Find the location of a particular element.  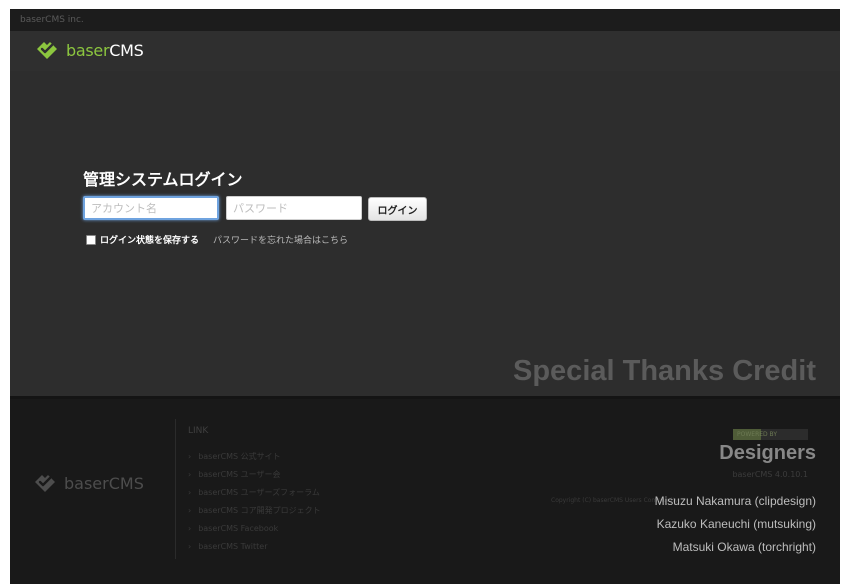

forgot-password-link: パスワードを忘れた場合はこちら is located at coordinates (280, 239).